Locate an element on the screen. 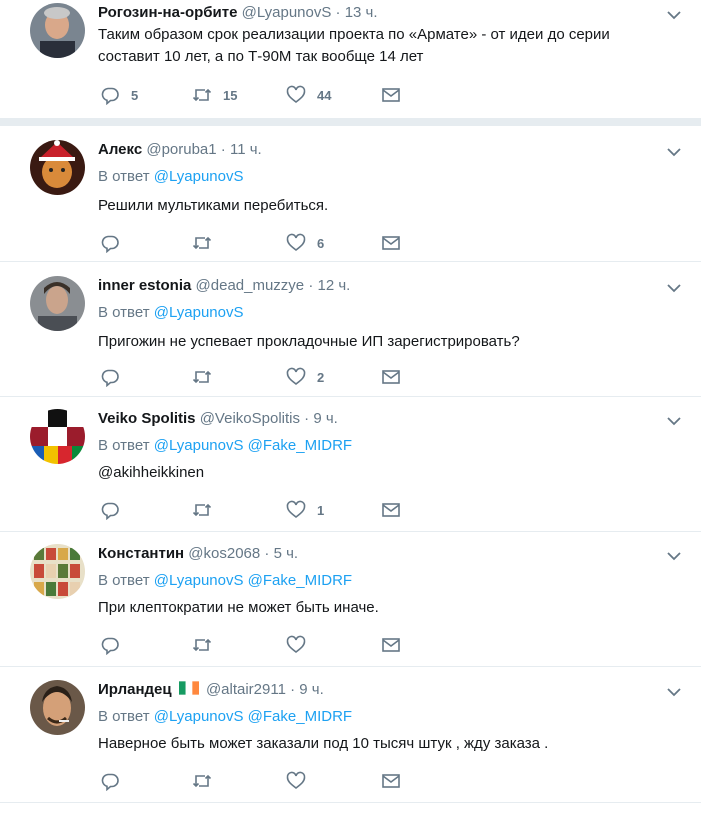  tweet-text: @akihheikkinen is located at coordinates (384, 473).